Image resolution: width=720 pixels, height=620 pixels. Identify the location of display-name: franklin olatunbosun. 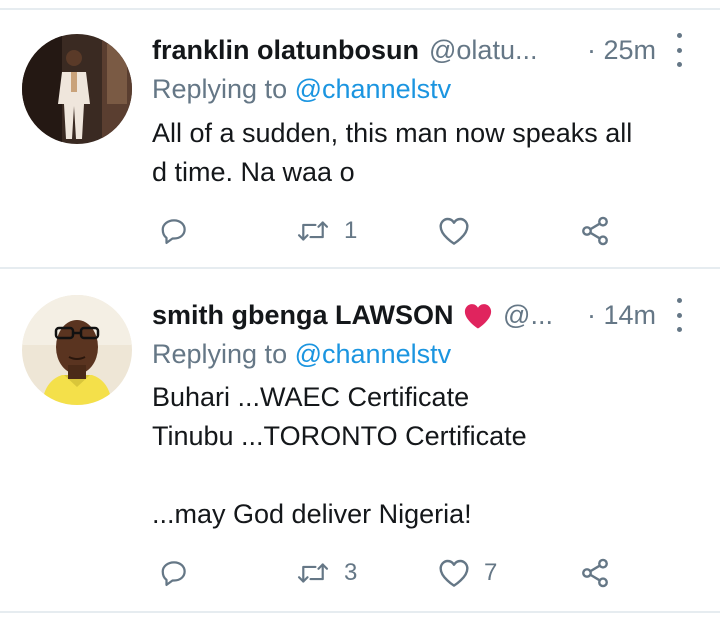
(285, 50).